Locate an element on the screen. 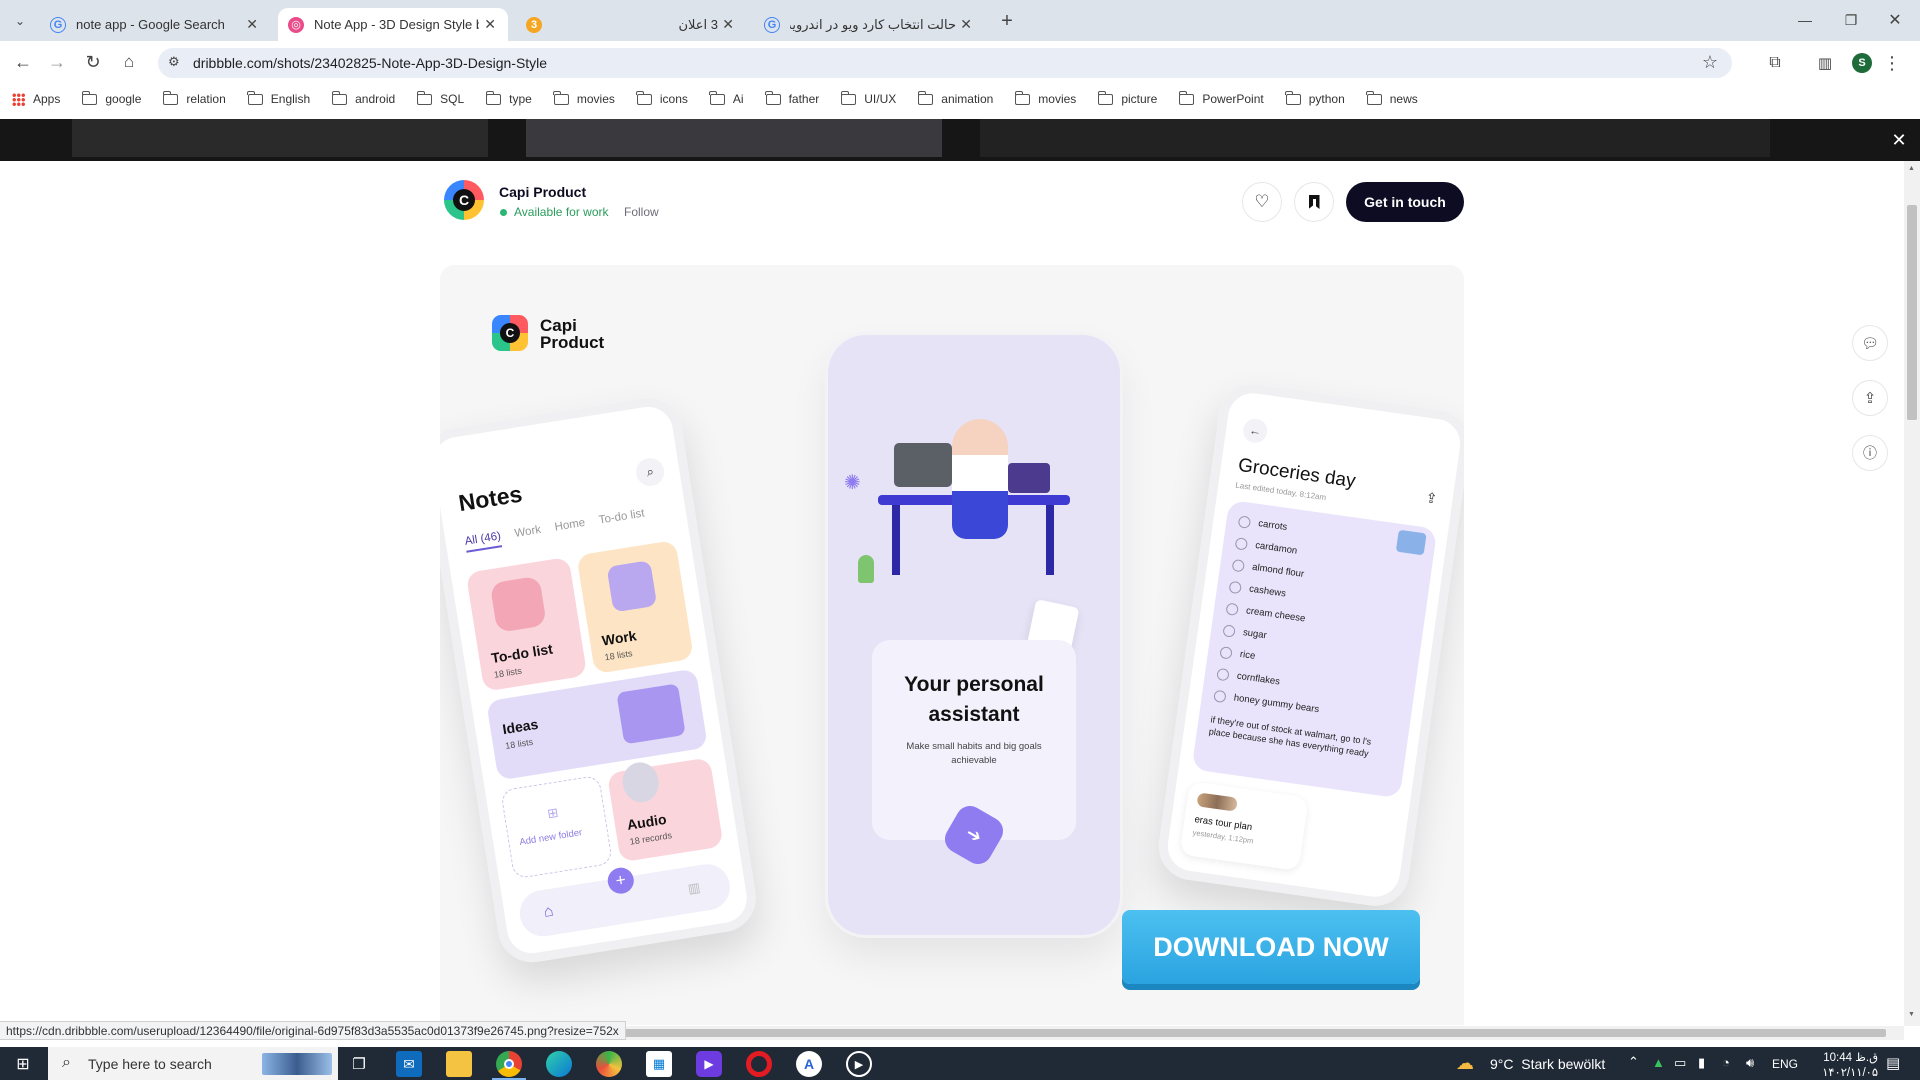 This screenshot has height=1080, width=1920. site-info-icon: ⚙ is located at coordinates (174, 62).